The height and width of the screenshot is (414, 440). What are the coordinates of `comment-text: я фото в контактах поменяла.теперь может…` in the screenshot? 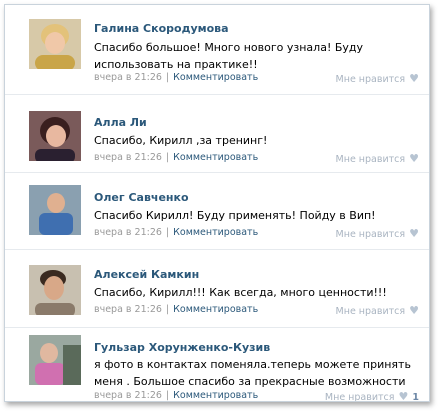 It's located at (252, 373).